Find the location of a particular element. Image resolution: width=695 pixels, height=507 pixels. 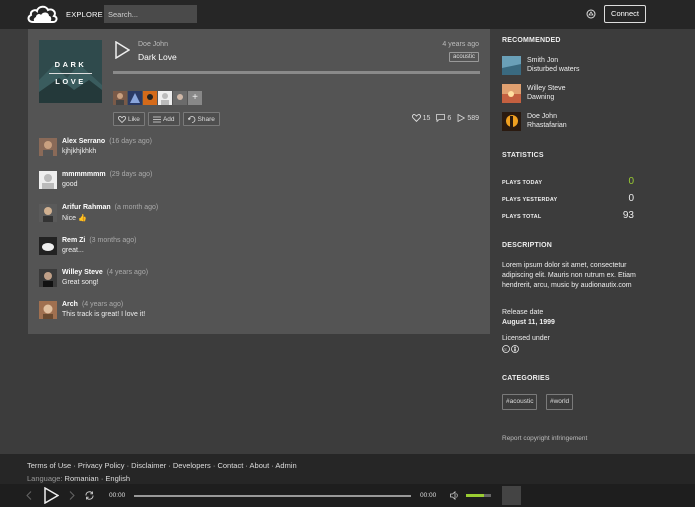

license-label: Licensed under is located at coordinates (526, 338).